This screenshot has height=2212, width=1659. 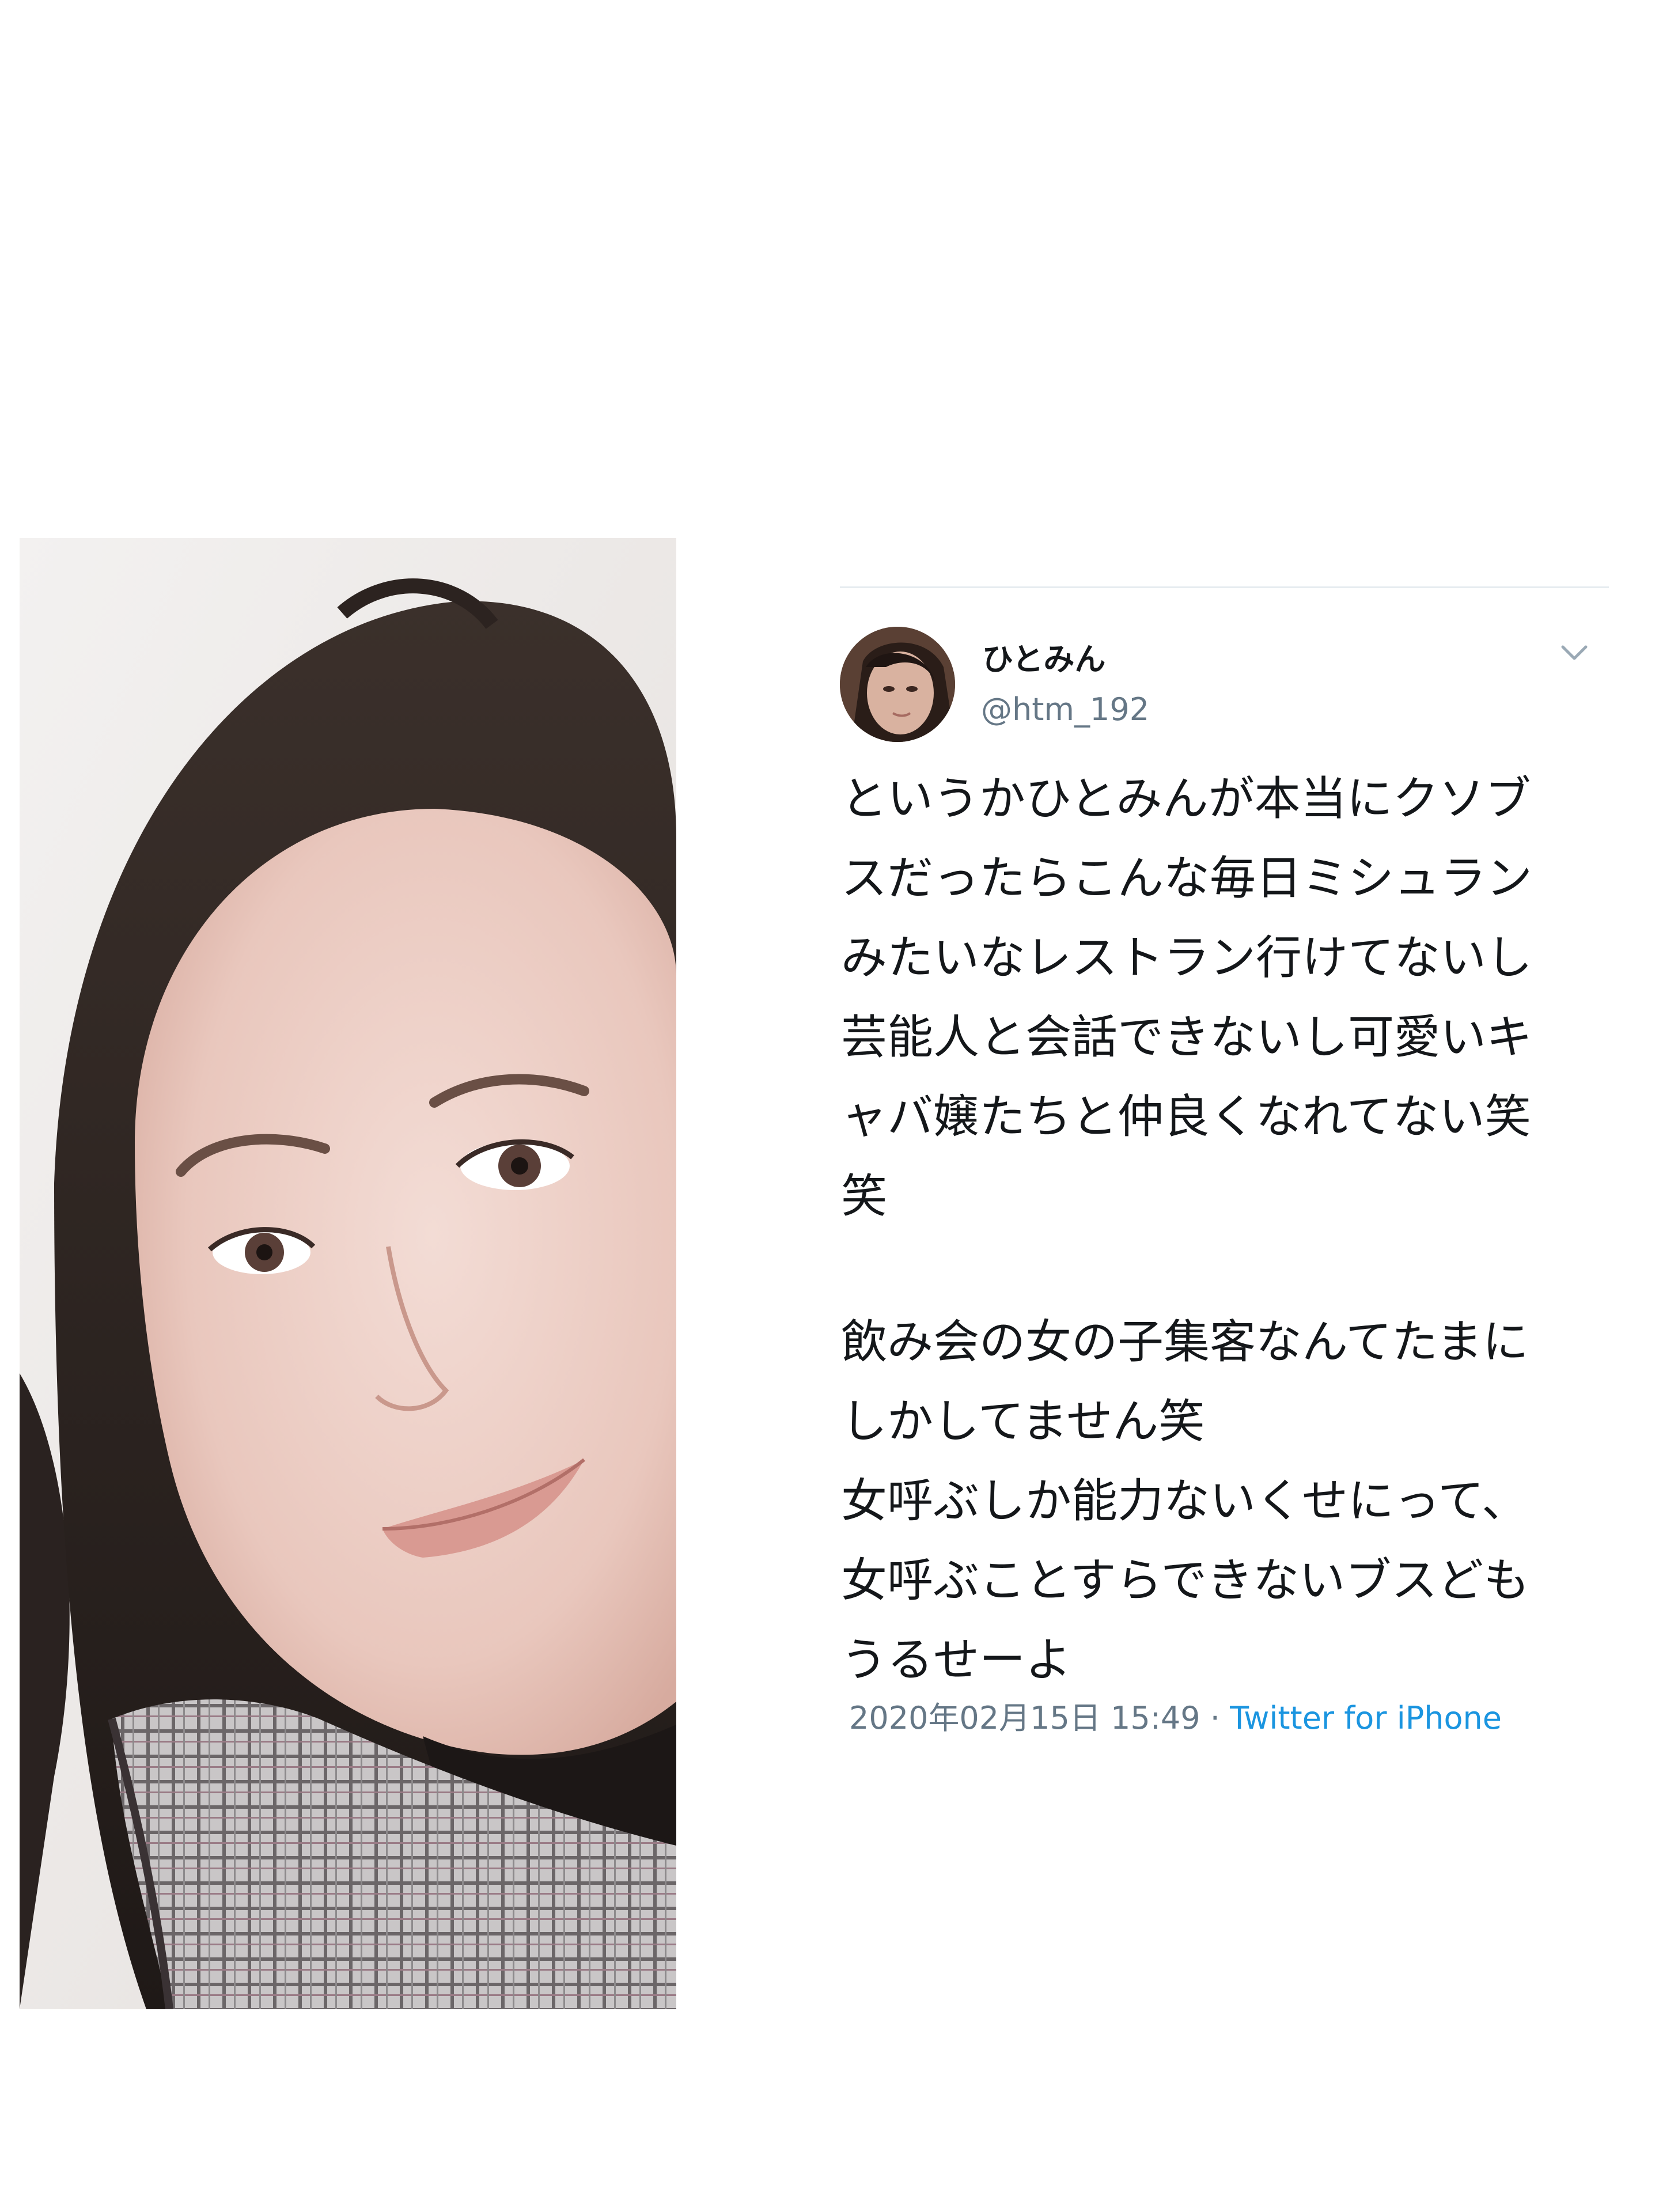 I want to click on tweet-text-line: 女呼ぶことすらできないブスども, so click(x=1185, y=1580).